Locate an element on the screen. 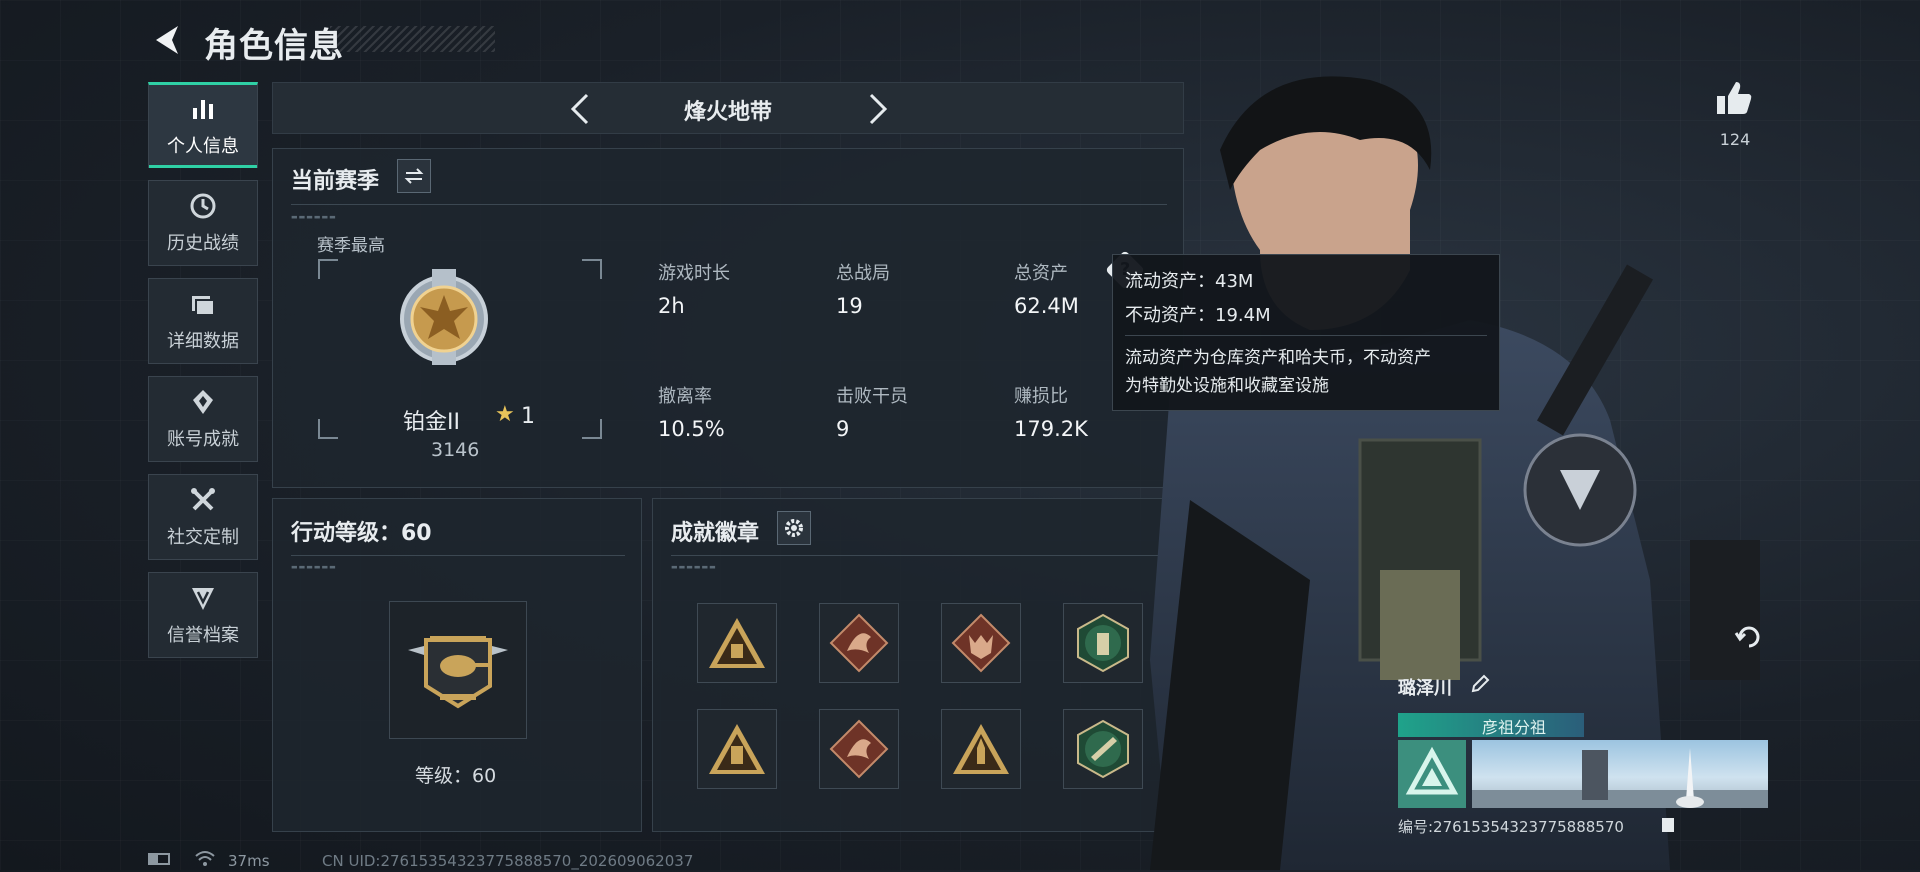  team-name: 彦祖分祖 is located at coordinates (1514, 727).